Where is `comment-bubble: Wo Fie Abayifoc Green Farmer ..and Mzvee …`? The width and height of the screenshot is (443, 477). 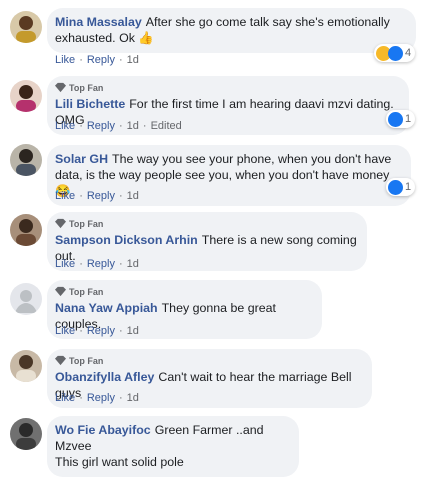
comment-bubble: Wo Fie Abayifoc Green Farmer ..and Mzvee … is located at coordinates (173, 446).